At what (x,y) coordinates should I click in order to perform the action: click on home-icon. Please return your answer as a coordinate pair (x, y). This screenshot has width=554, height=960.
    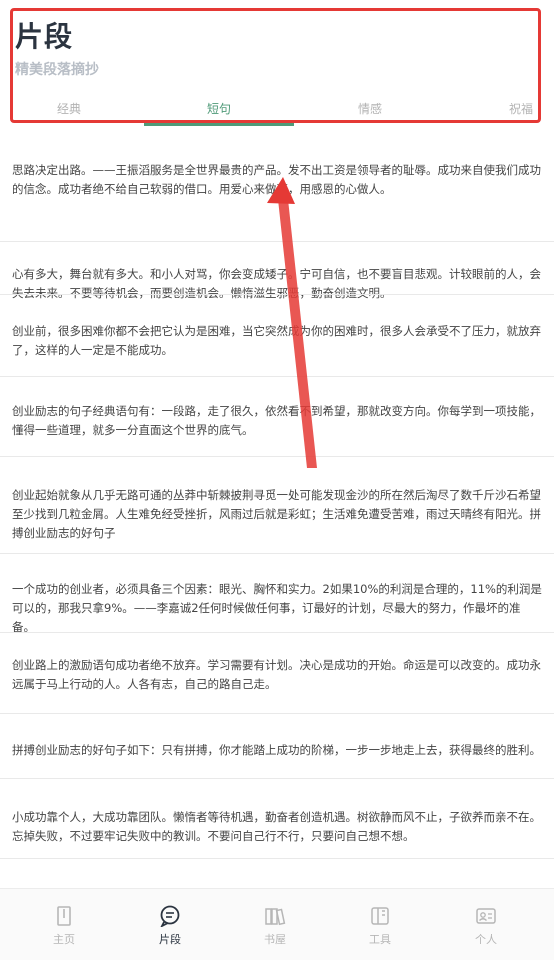
    Looking at the image, I should click on (64, 916).